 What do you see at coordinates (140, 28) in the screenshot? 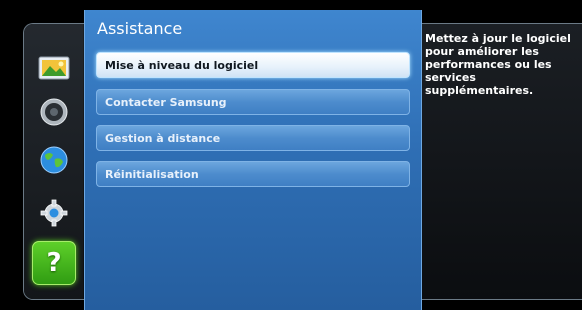
I see `panel-title: Assistance` at bounding box center [140, 28].